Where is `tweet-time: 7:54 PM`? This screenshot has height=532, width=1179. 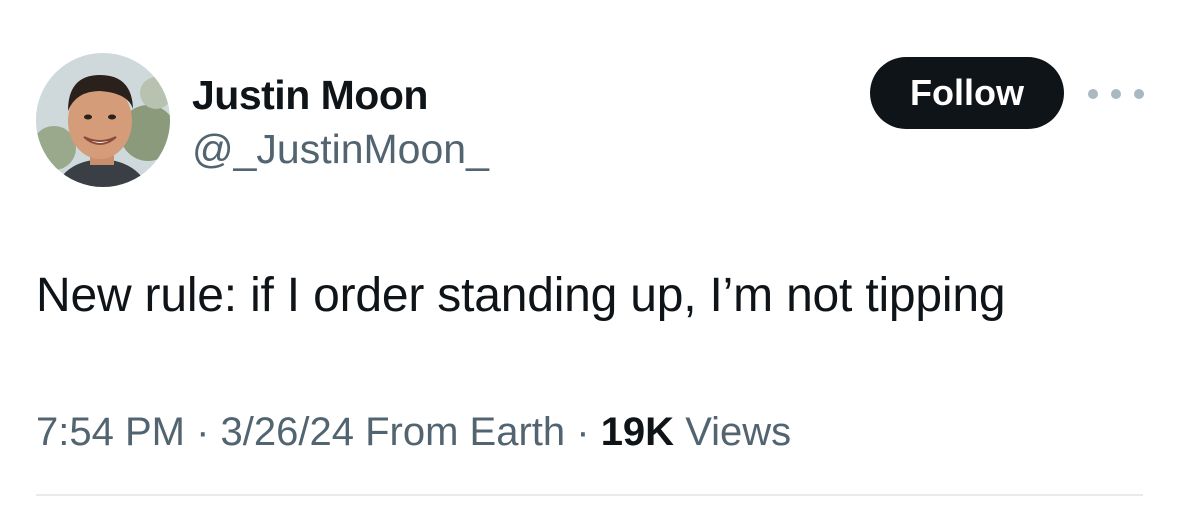 tweet-time: 7:54 PM is located at coordinates (110, 432).